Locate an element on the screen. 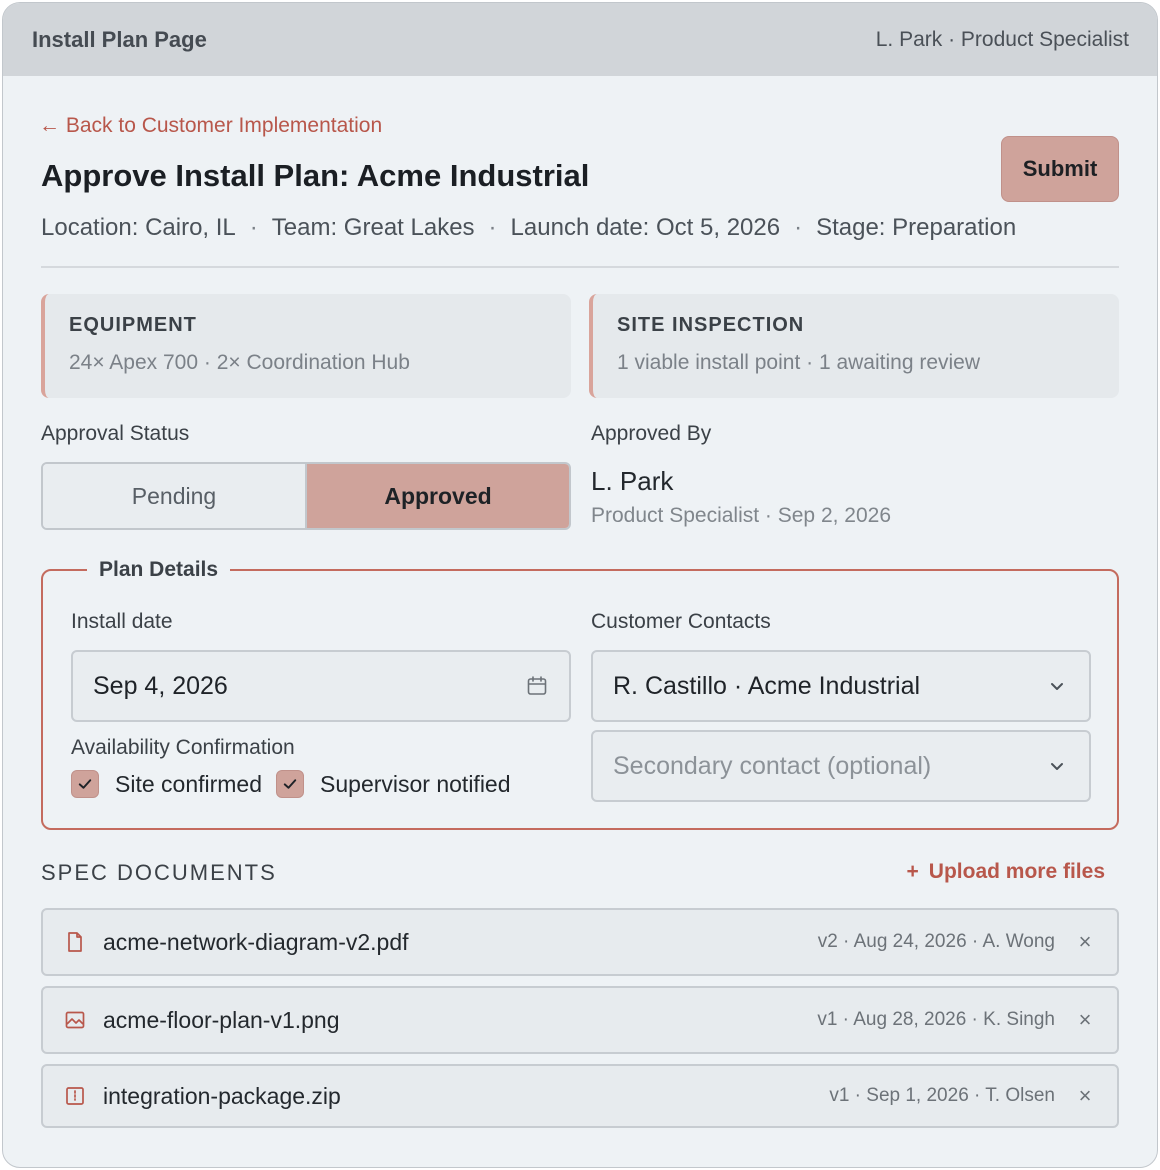  supervisor-notified-label: Supervisor notified is located at coordinates (415, 783).